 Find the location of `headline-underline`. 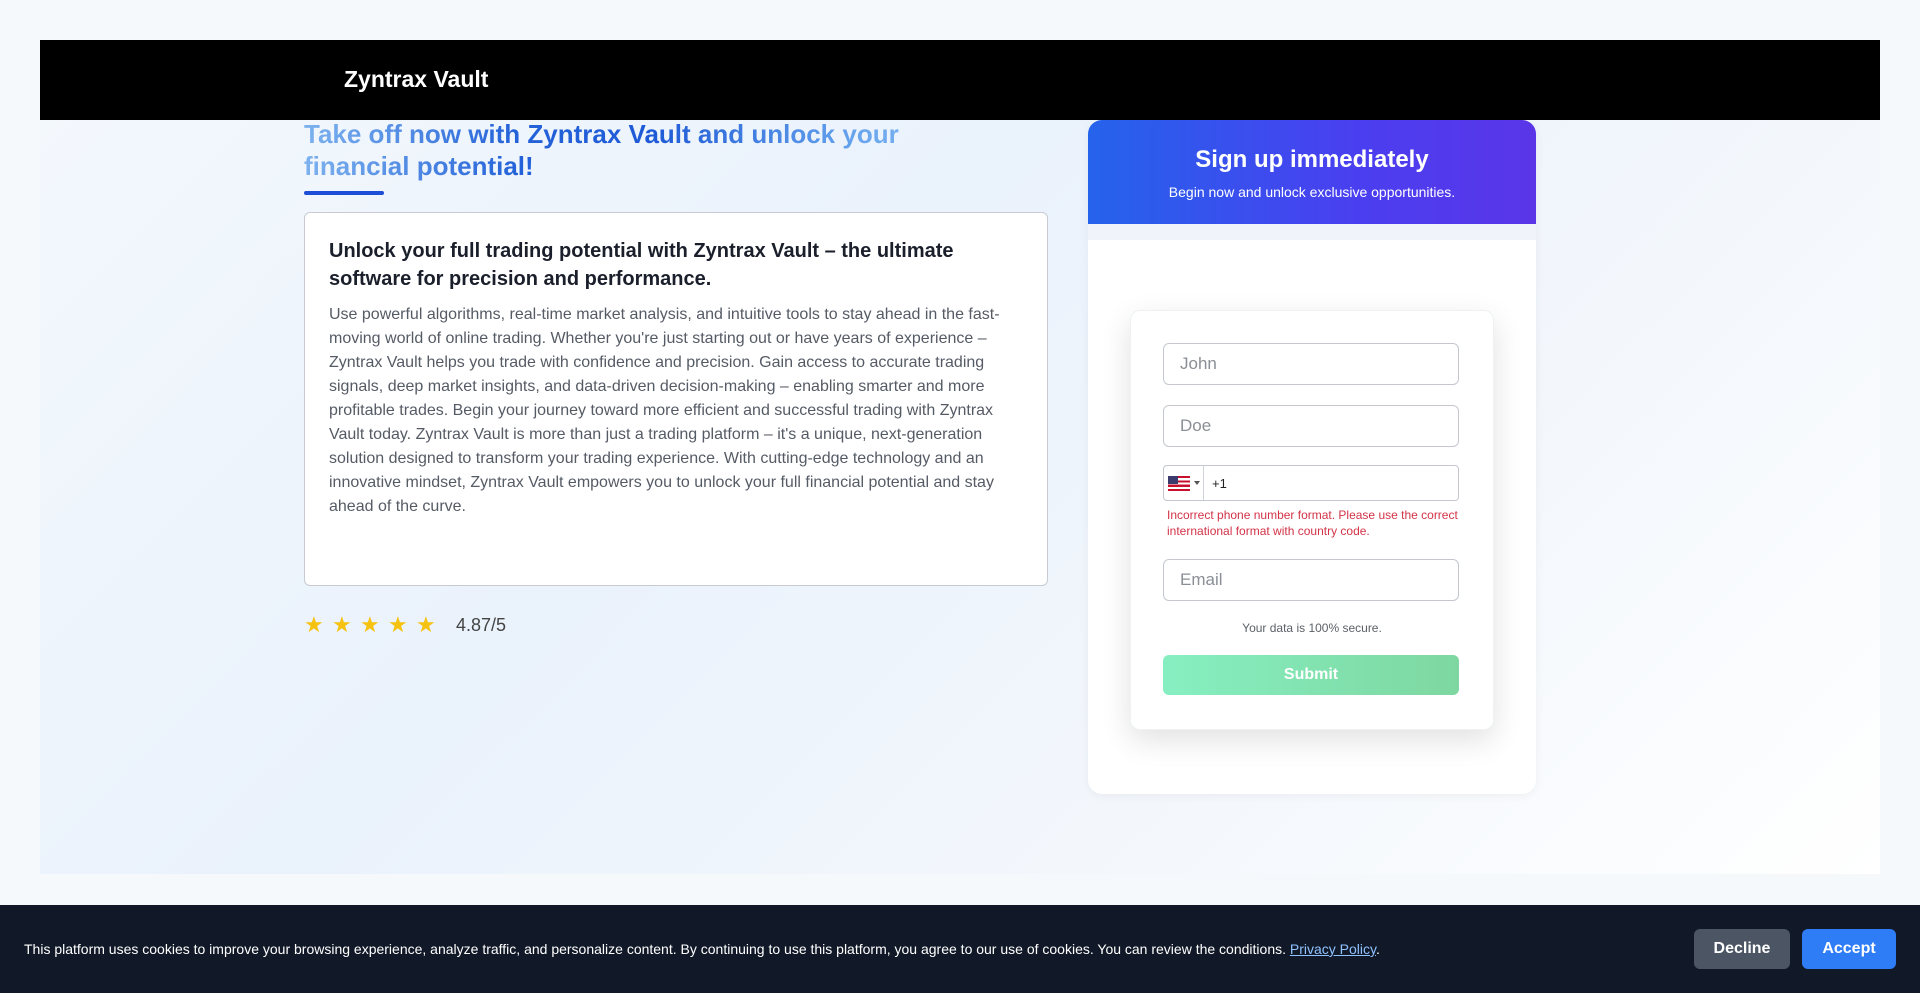

headline-underline is located at coordinates (344, 193).